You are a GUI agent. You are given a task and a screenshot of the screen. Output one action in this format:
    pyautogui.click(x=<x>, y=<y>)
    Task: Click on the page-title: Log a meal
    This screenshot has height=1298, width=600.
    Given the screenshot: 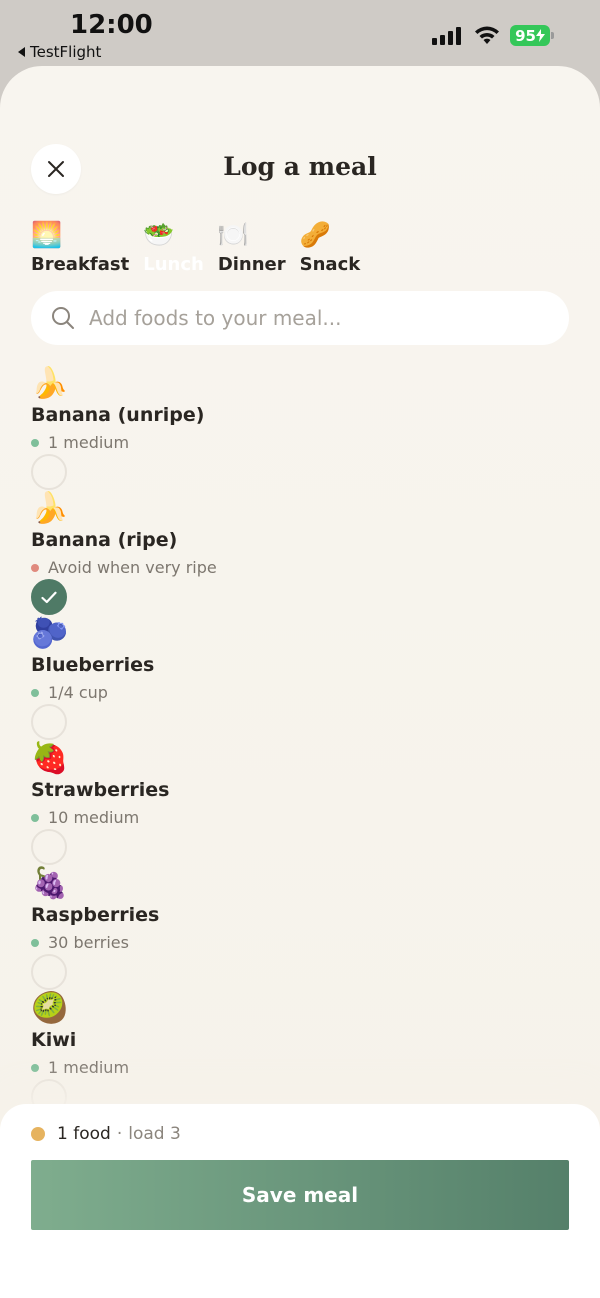 What is the action you would take?
    pyautogui.click(x=300, y=166)
    